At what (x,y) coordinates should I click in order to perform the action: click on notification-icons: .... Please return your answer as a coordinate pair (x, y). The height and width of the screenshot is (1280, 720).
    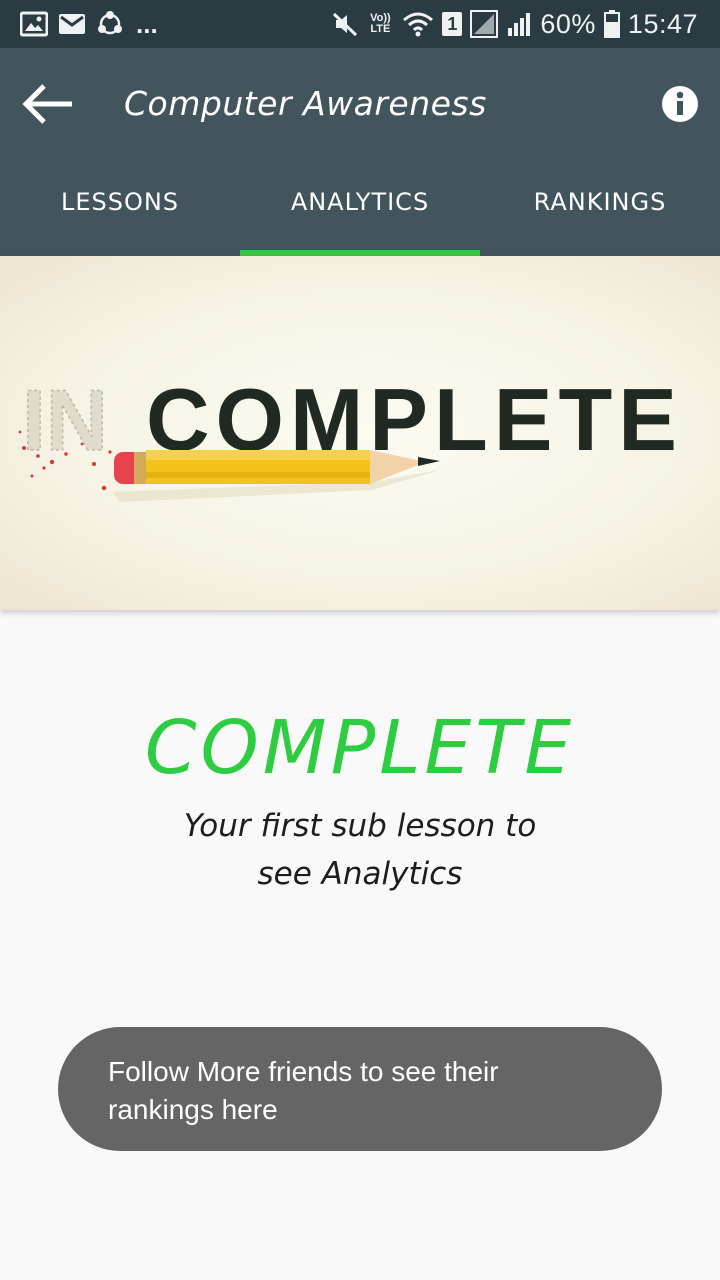
    Looking at the image, I should click on (89, 23).